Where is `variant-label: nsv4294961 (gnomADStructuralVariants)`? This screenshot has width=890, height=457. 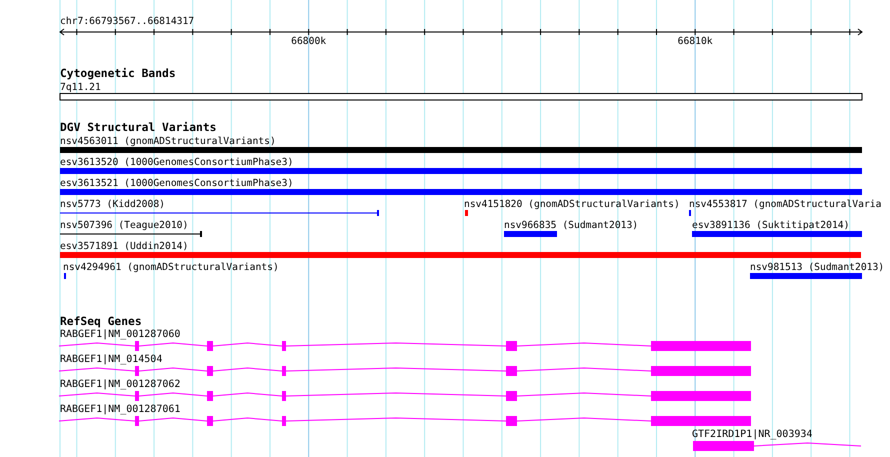 variant-label: nsv4294961 (gnomADStructuralVariants) is located at coordinates (171, 267).